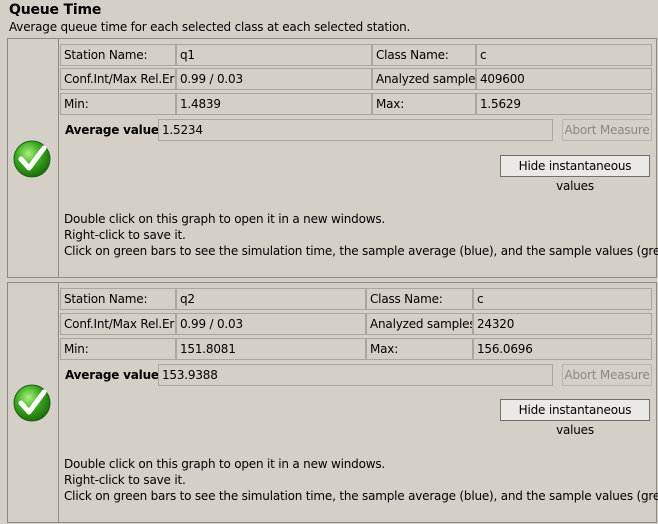 This screenshot has width=658, height=524. Describe the element at coordinates (355, 130) in the screenshot. I see `average-value-field: 1.5234` at that location.